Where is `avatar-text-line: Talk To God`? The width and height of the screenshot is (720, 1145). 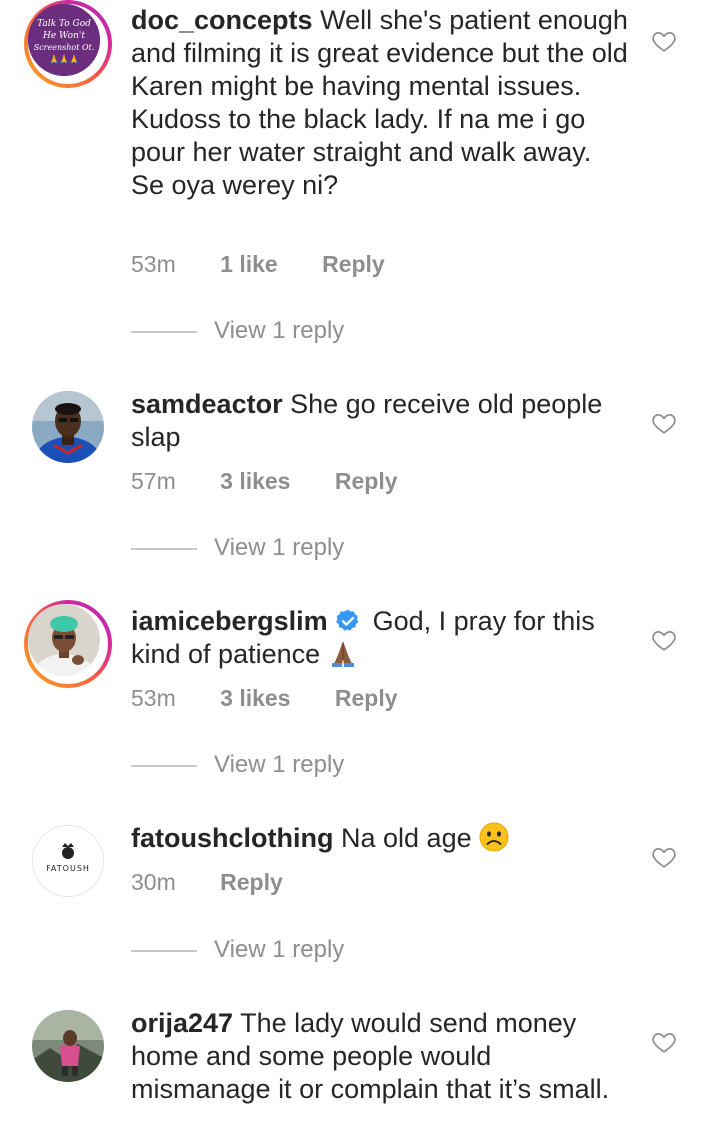
avatar-text-line: Talk To God is located at coordinates (64, 24).